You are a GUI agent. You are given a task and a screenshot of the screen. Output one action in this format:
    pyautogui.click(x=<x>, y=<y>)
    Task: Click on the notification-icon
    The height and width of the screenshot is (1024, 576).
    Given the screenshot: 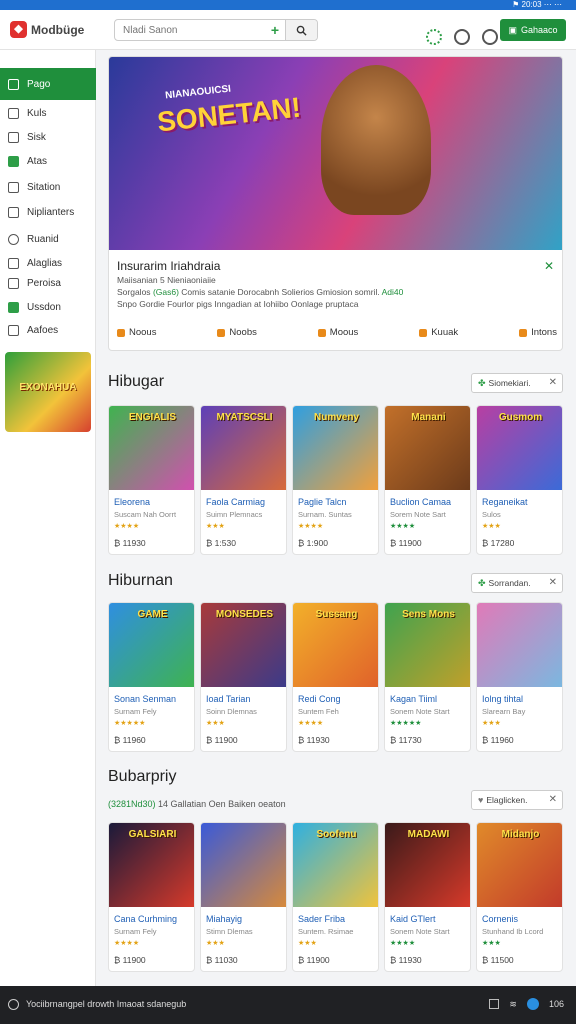 What is the action you would take?
    pyautogui.click(x=494, y=1004)
    